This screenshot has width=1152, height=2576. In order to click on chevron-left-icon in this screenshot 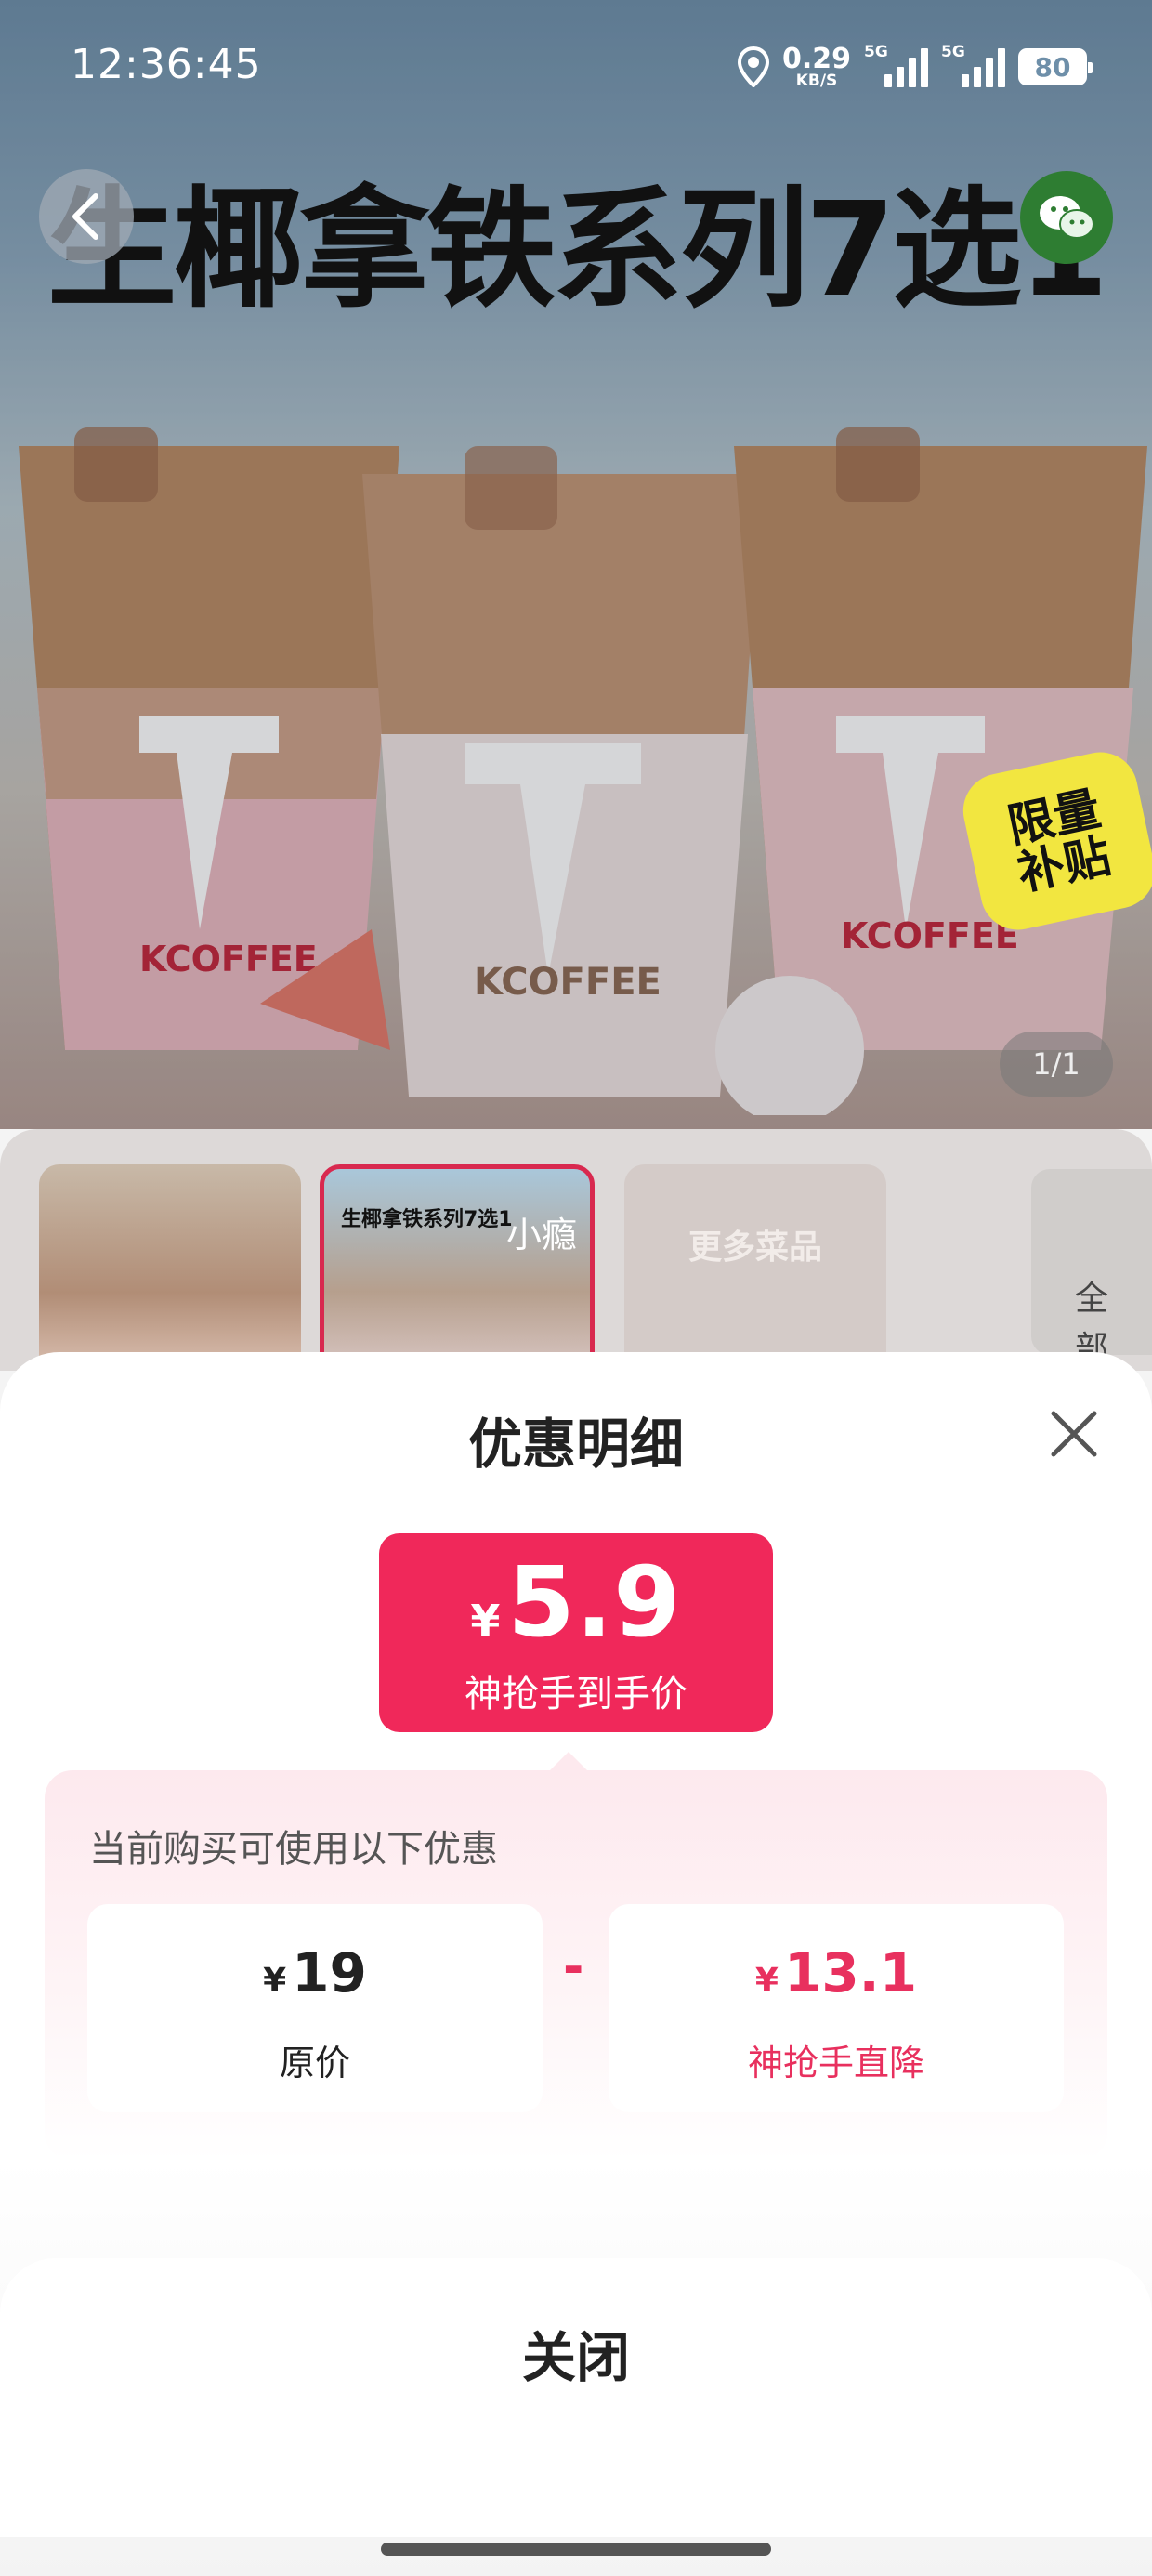, I will do `click(85, 216)`.